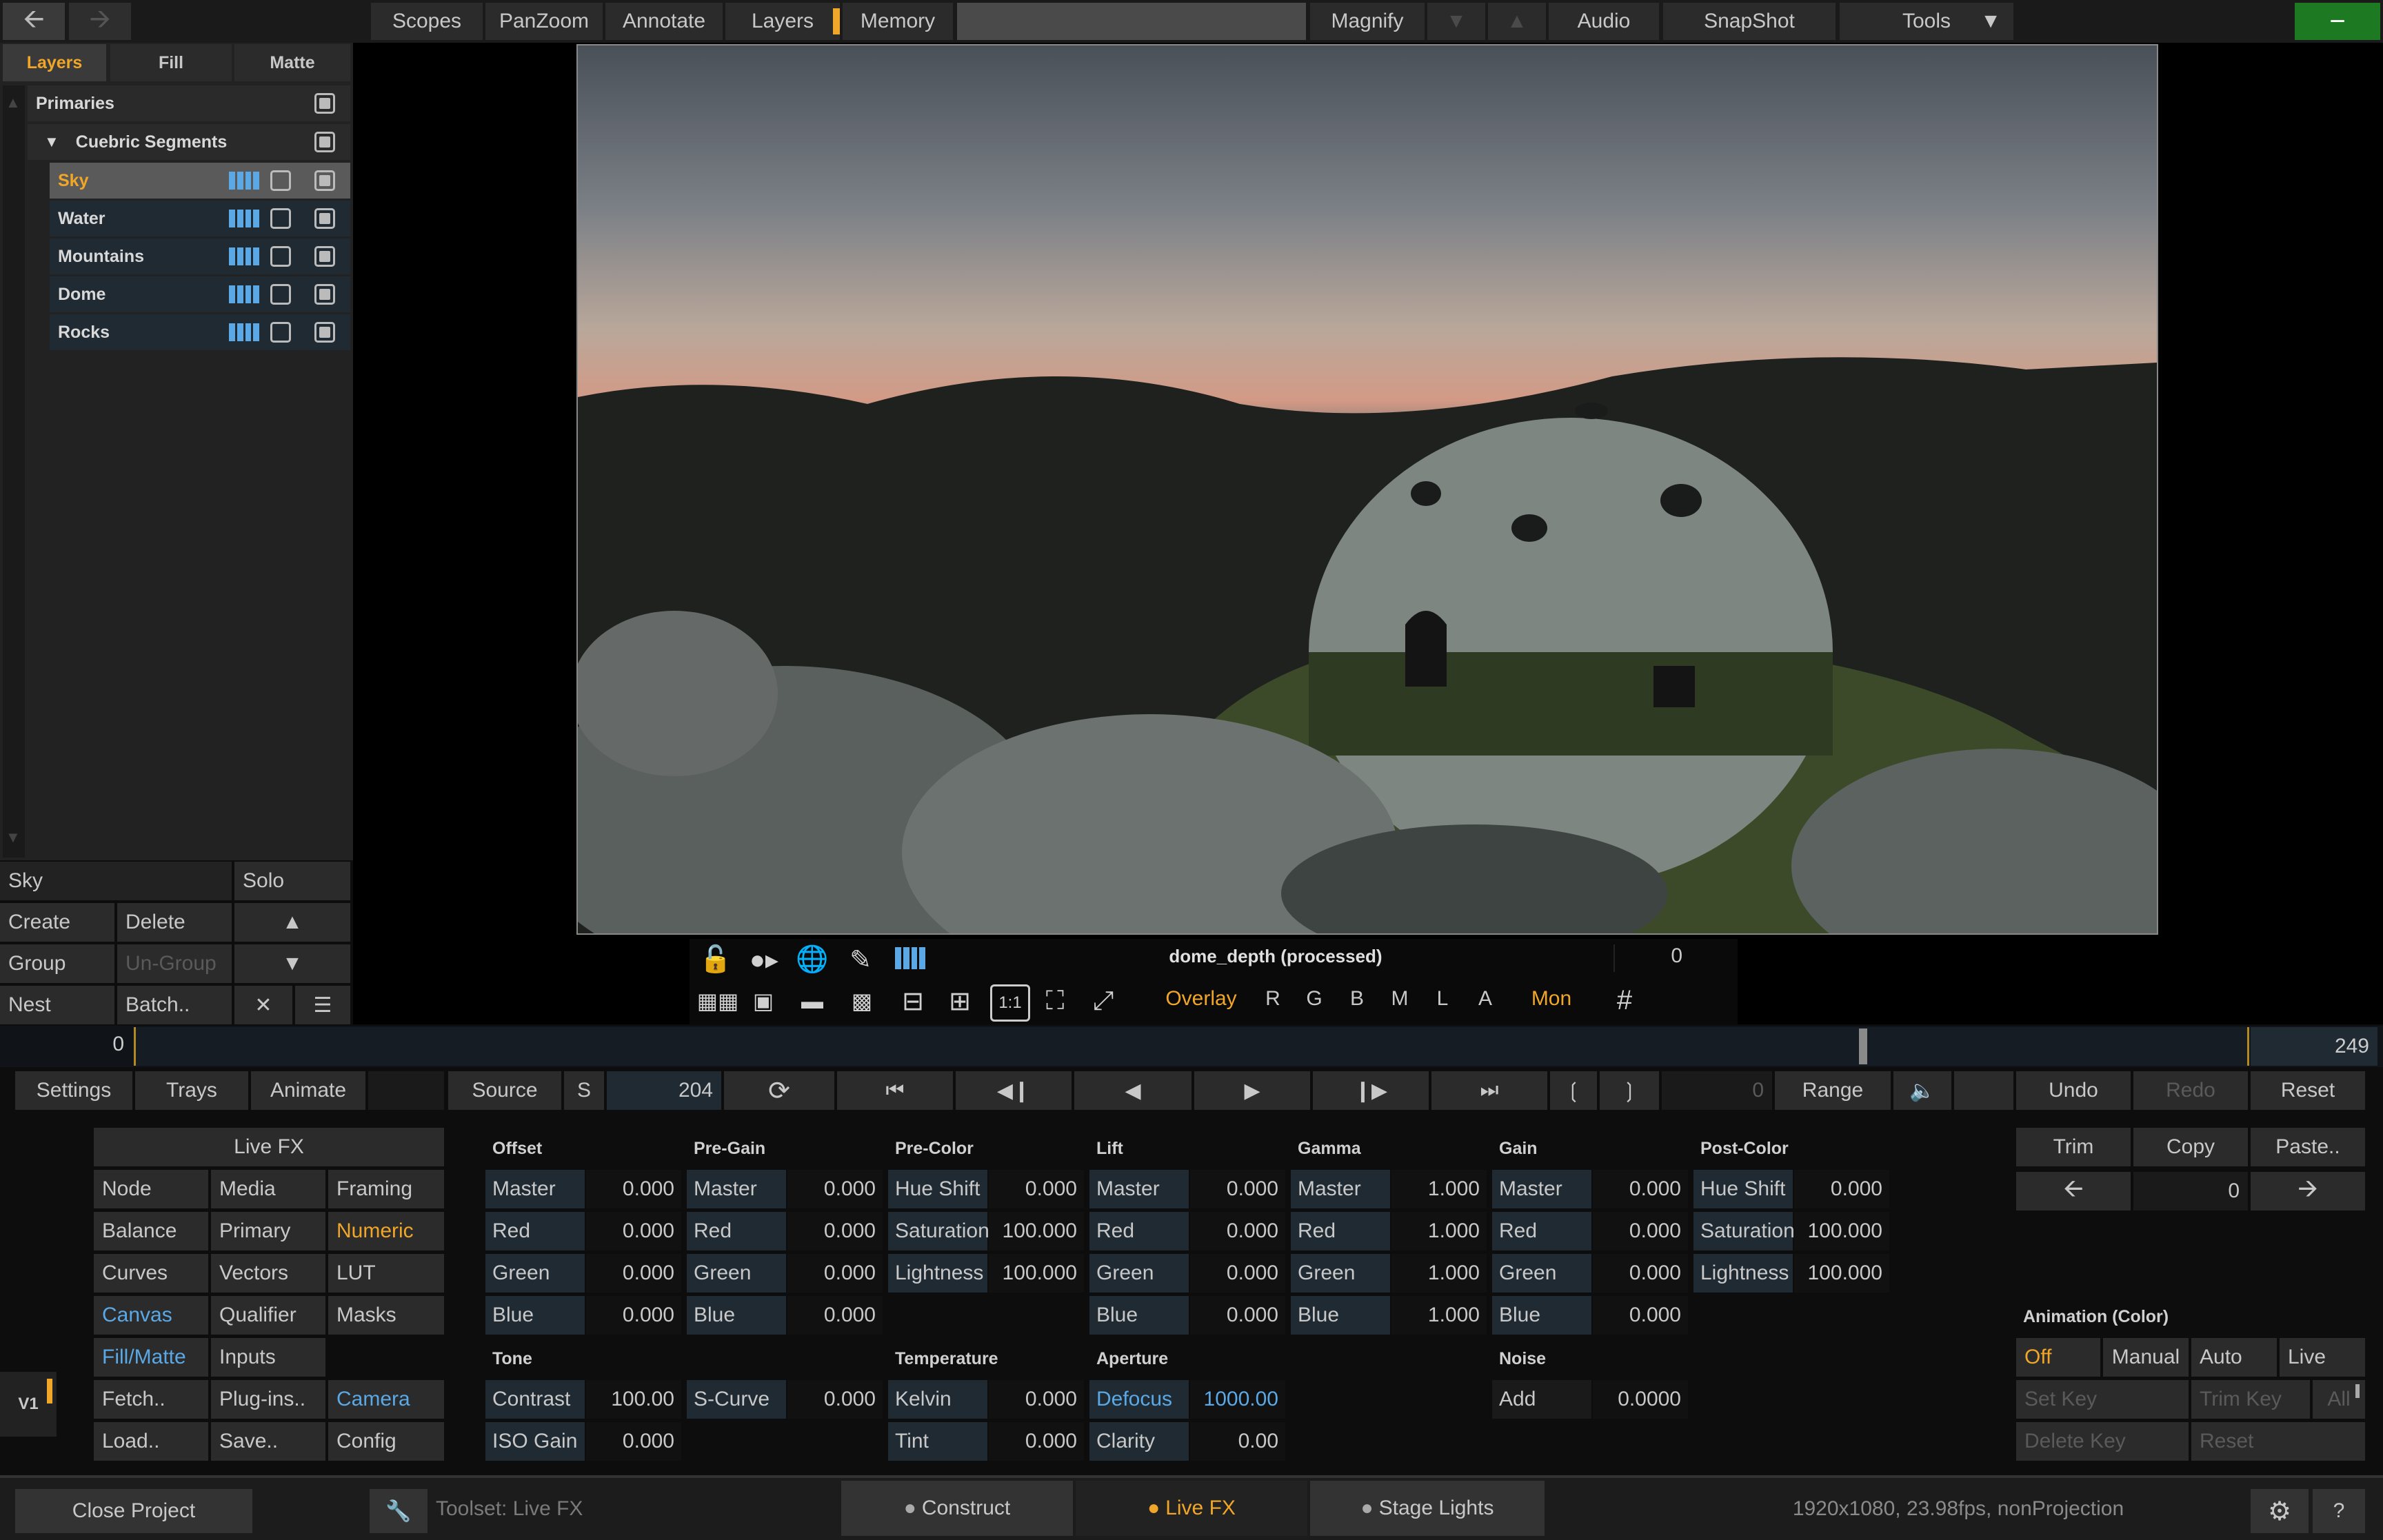  Describe the element at coordinates (633, 1441) in the screenshot. I see `tone-isogain-value: 0.000` at that location.